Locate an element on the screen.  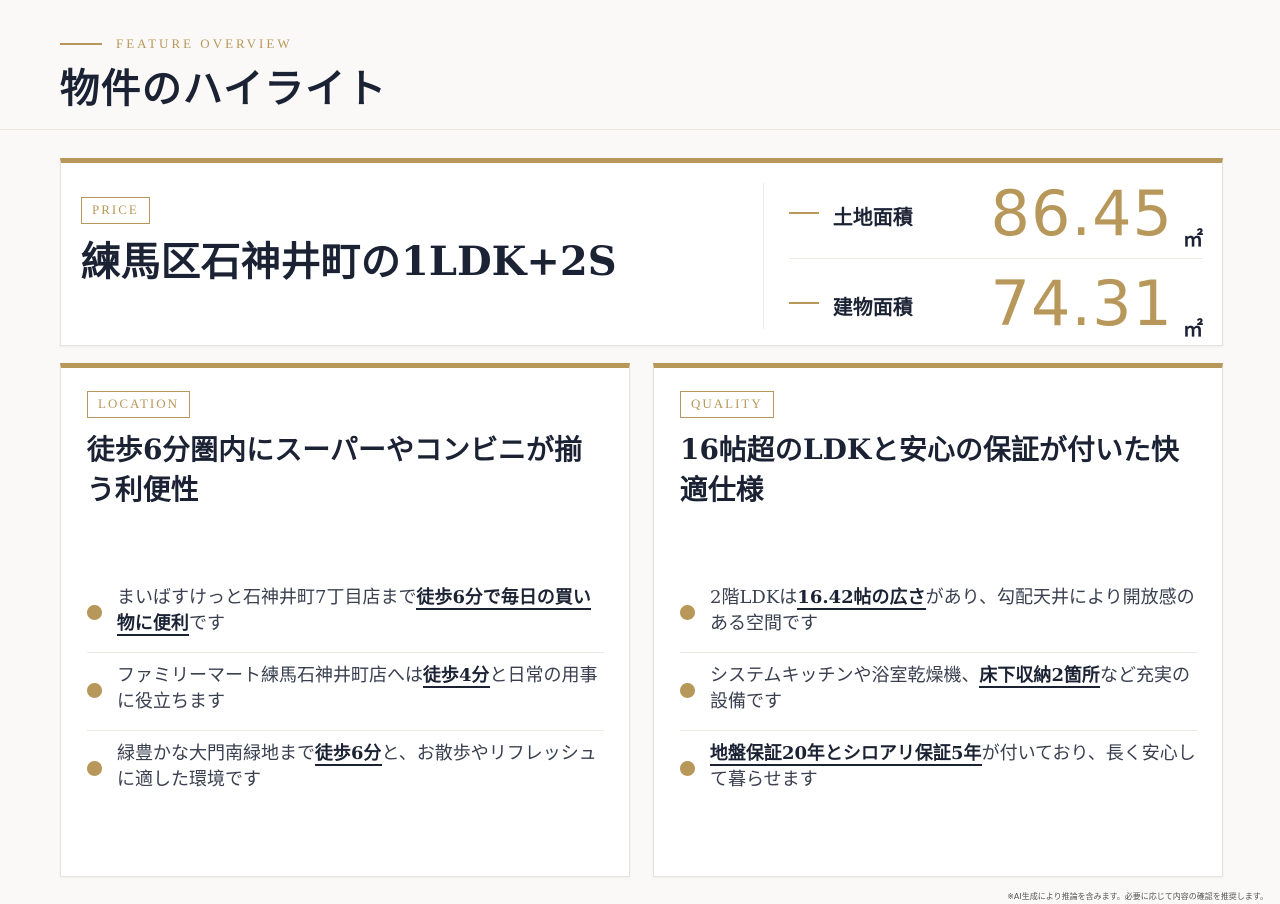
location-title: 徒歩6分圏内にスーパーやコンビニが揃う利便性 is located at coordinates (335, 469).